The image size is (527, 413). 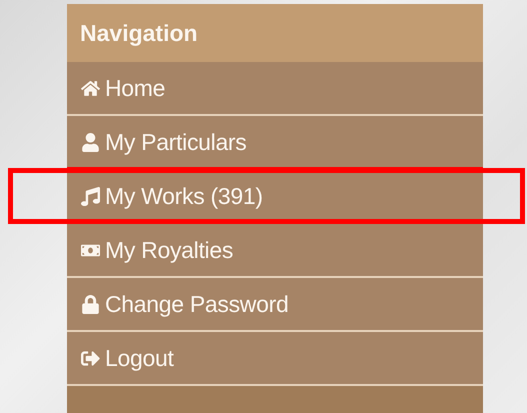 I want to click on nav-item-label: Change Password, so click(x=196, y=304).